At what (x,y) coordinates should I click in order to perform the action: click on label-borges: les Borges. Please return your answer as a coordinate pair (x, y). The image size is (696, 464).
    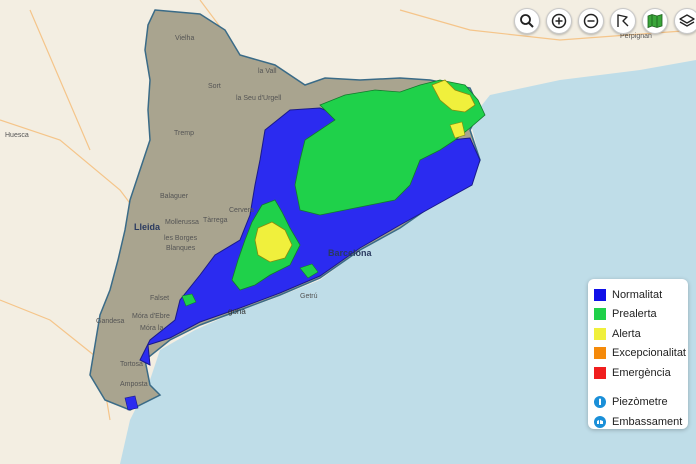
    Looking at the image, I should click on (181, 238).